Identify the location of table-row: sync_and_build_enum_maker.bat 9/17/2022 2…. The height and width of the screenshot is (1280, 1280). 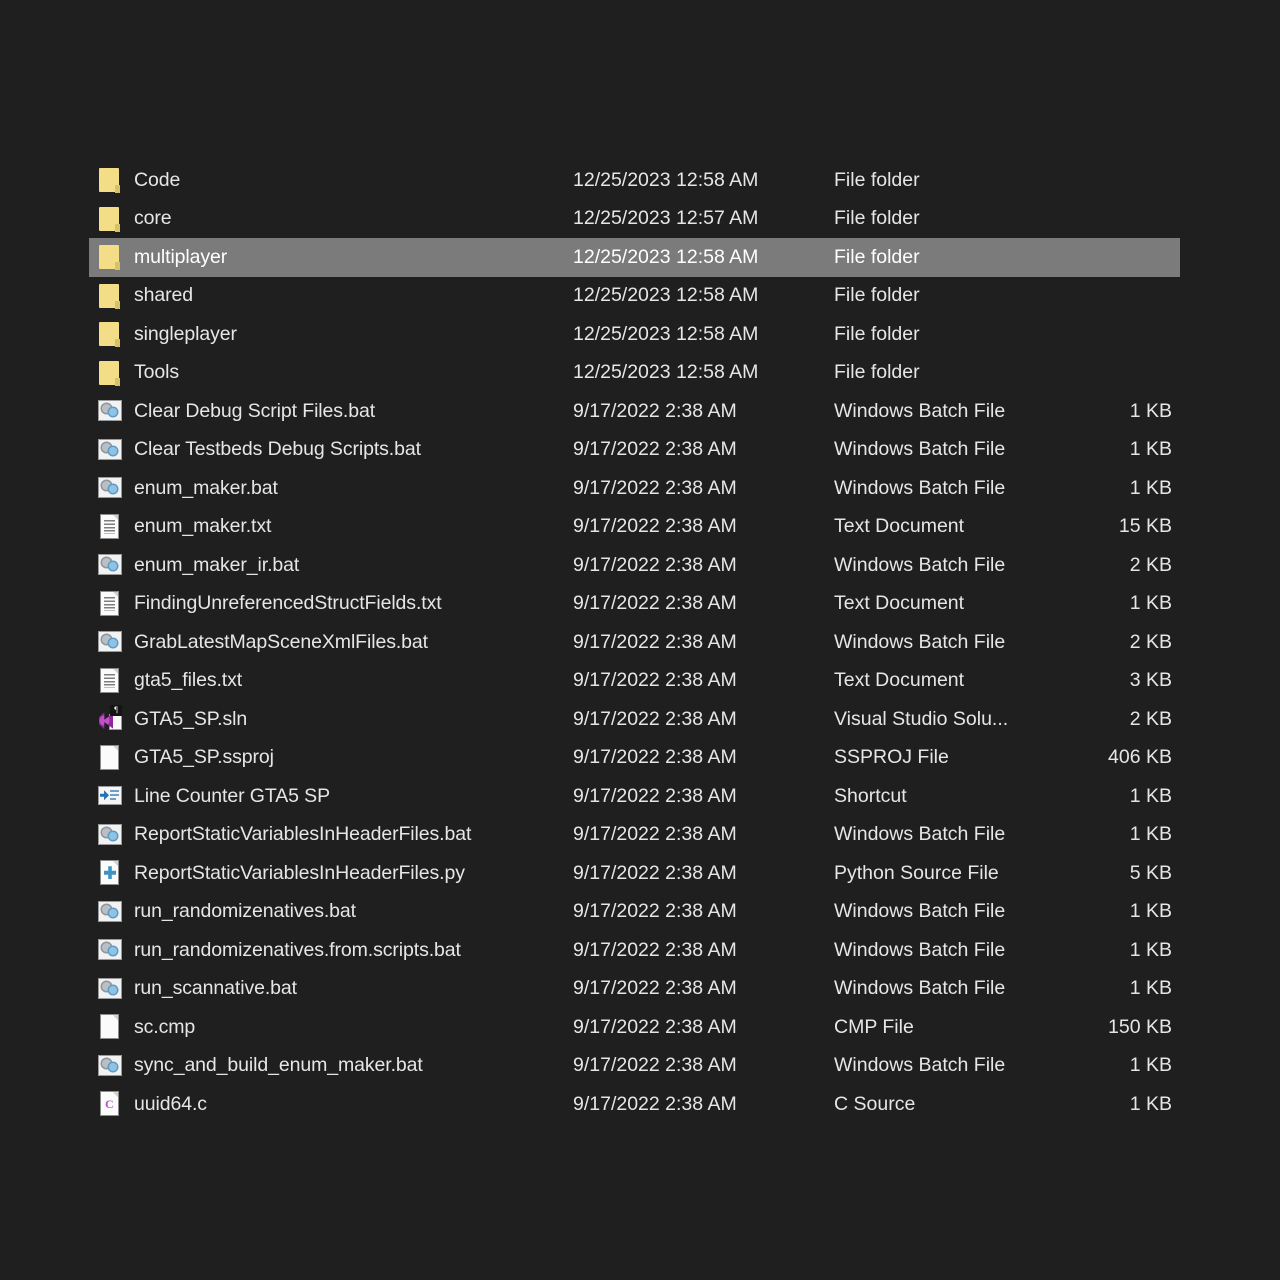
(634, 1066).